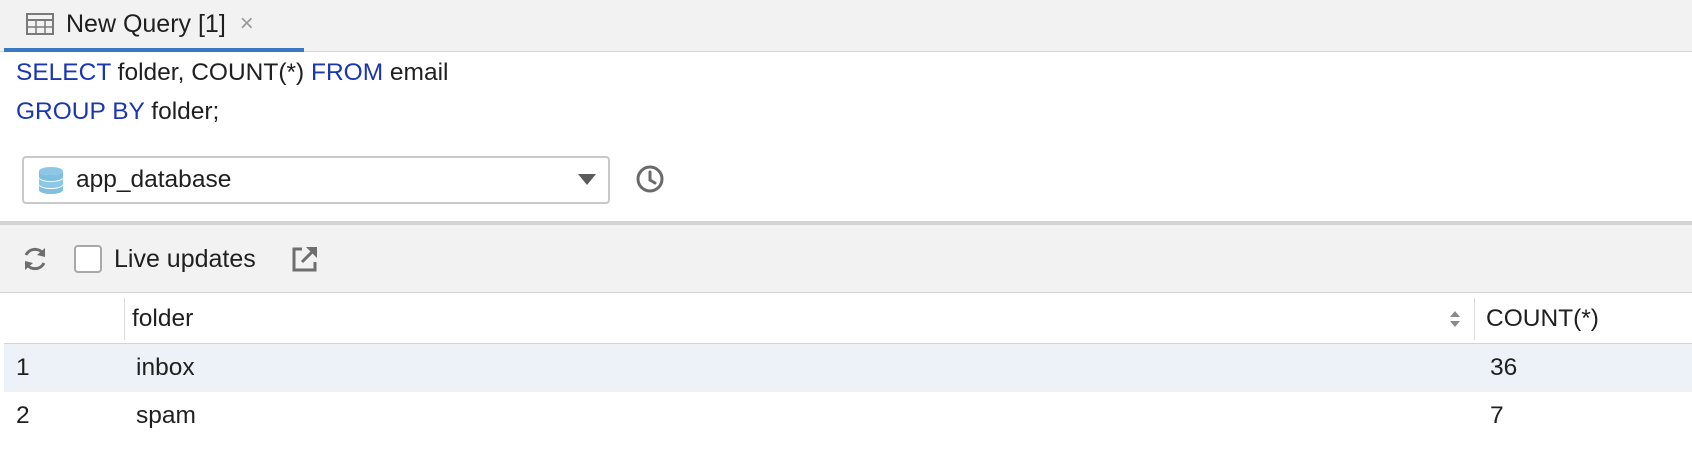 This screenshot has height=470, width=1692. I want to click on live-updates-checkbox, so click(88, 259).